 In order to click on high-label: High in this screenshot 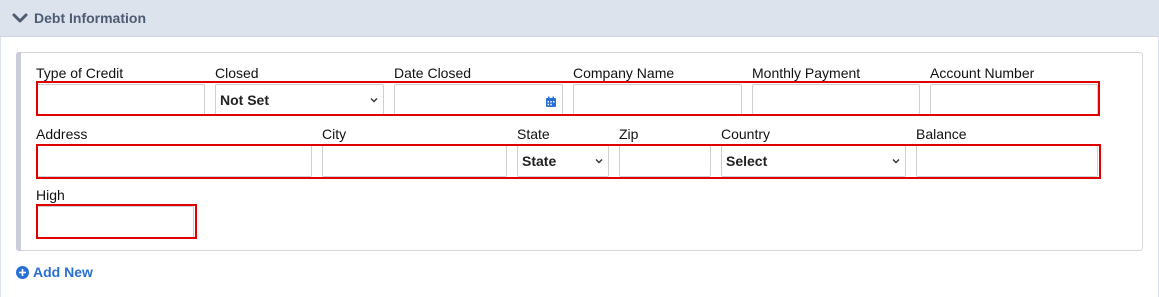, I will do `click(50, 195)`.